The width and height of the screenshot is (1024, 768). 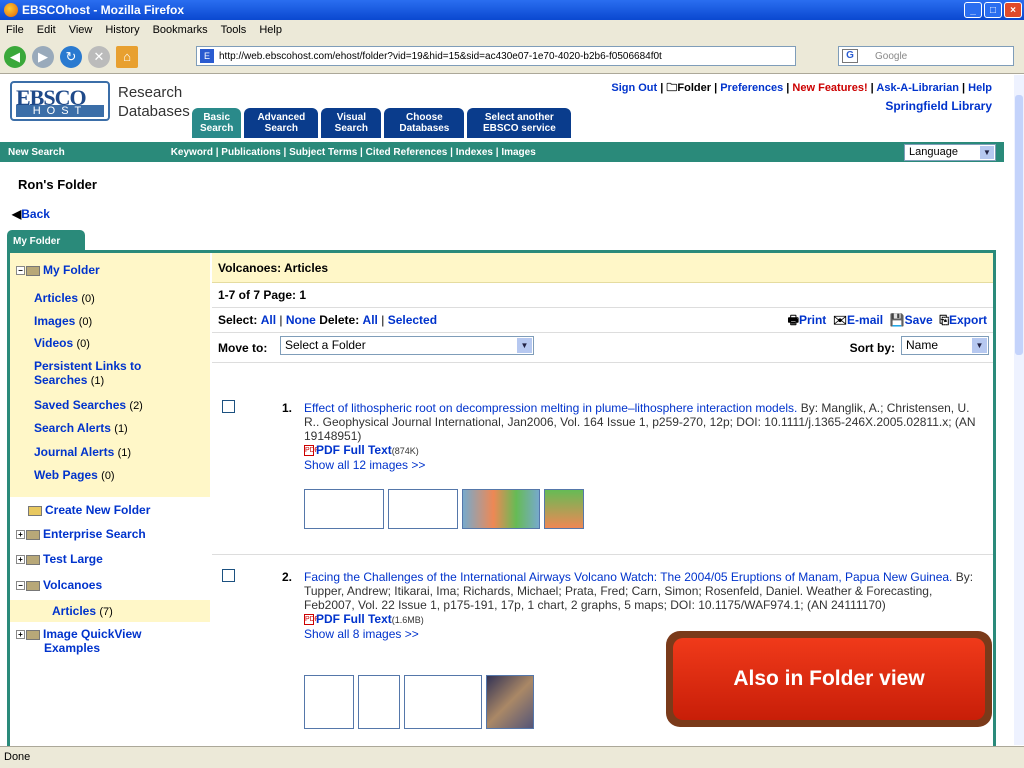 What do you see at coordinates (270, 30) in the screenshot?
I see `menu-help: Help` at bounding box center [270, 30].